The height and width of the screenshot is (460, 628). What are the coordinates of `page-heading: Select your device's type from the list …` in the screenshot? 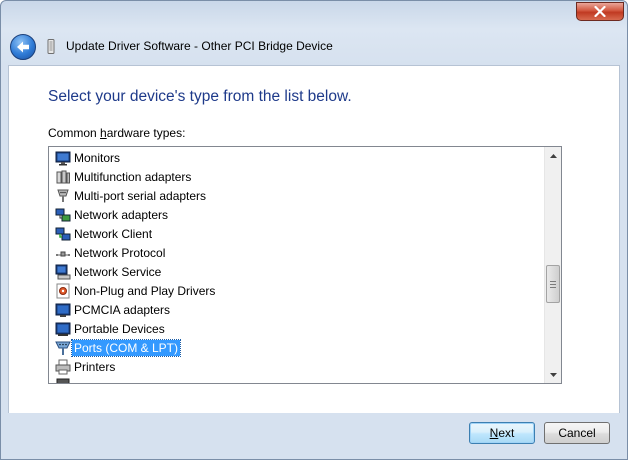 It's located at (200, 96).